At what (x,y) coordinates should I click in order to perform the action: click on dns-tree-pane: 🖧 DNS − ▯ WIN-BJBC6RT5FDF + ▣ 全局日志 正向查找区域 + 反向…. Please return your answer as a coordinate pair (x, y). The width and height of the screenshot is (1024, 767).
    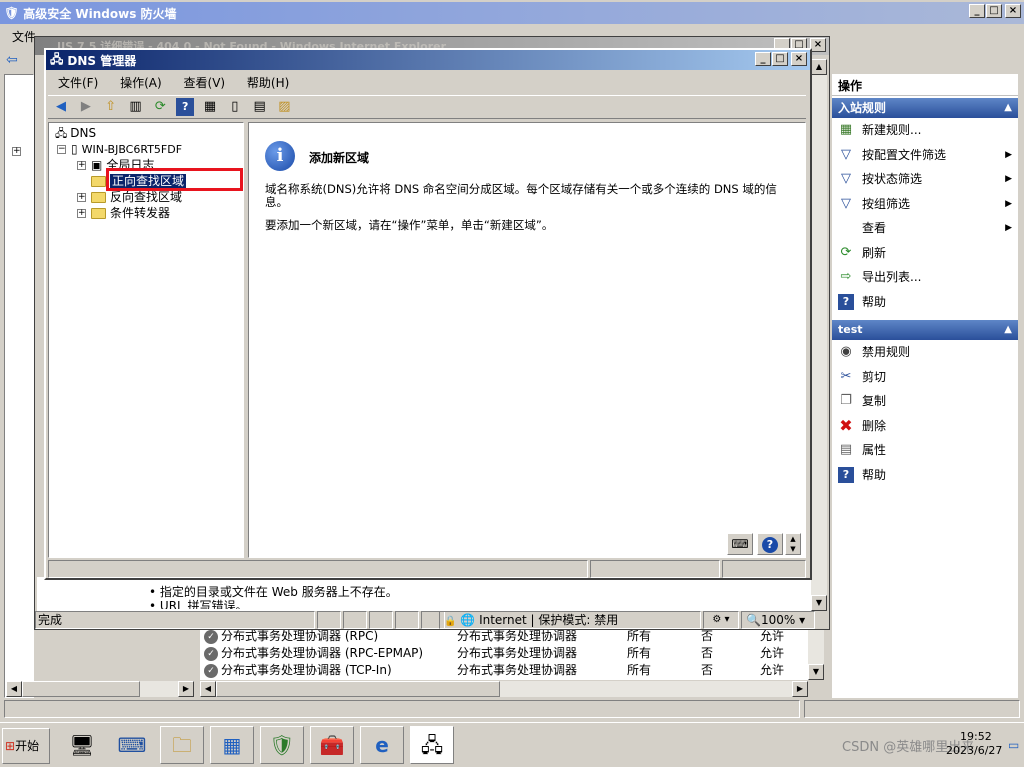
    Looking at the image, I should click on (146, 340).